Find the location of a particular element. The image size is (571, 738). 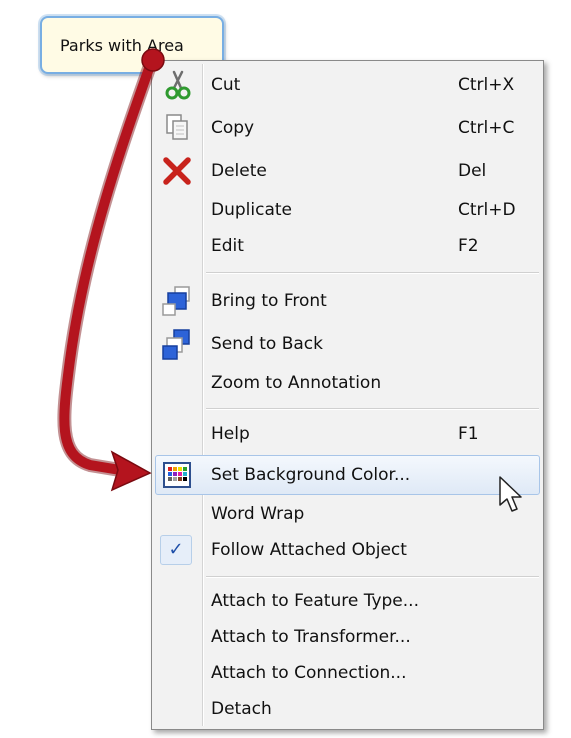

menu-item-delete: Delete Del is located at coordinates (347, 171).